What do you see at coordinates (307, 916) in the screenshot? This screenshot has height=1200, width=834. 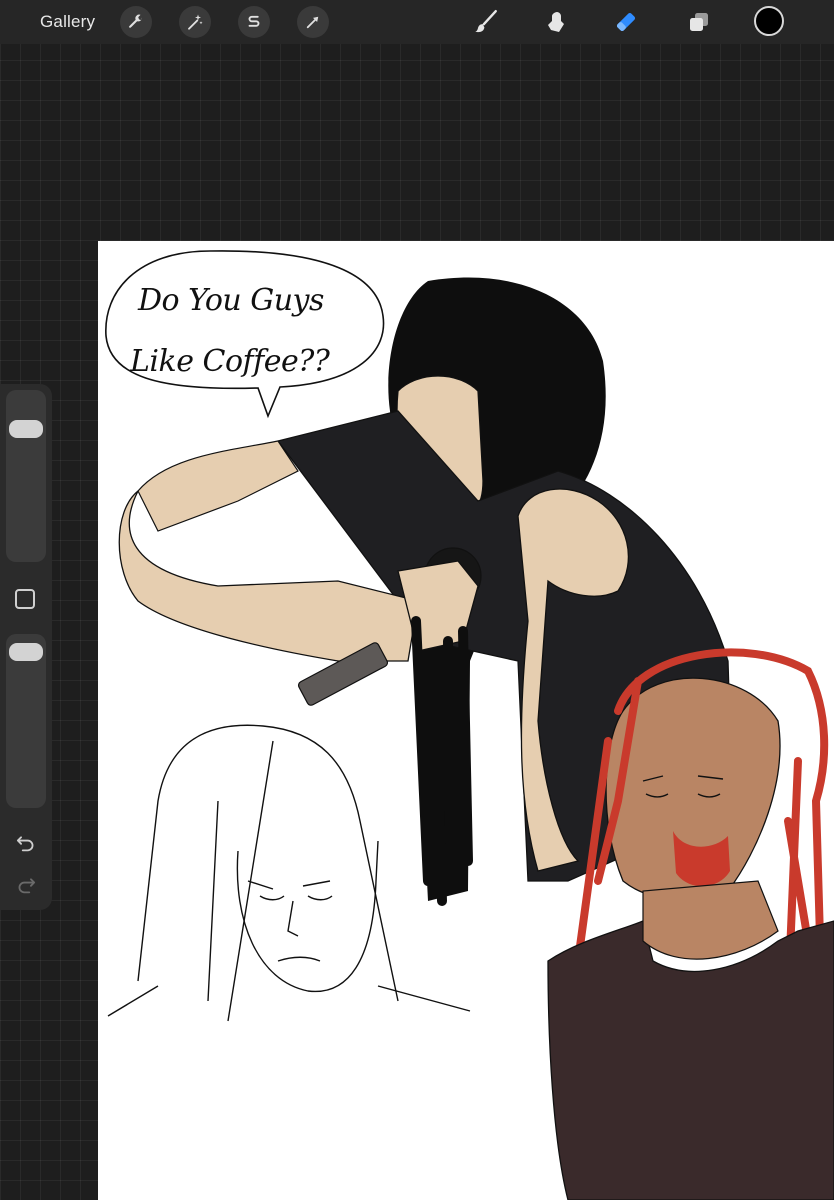 I see `lineart-face` at bounding box center [307, 916].